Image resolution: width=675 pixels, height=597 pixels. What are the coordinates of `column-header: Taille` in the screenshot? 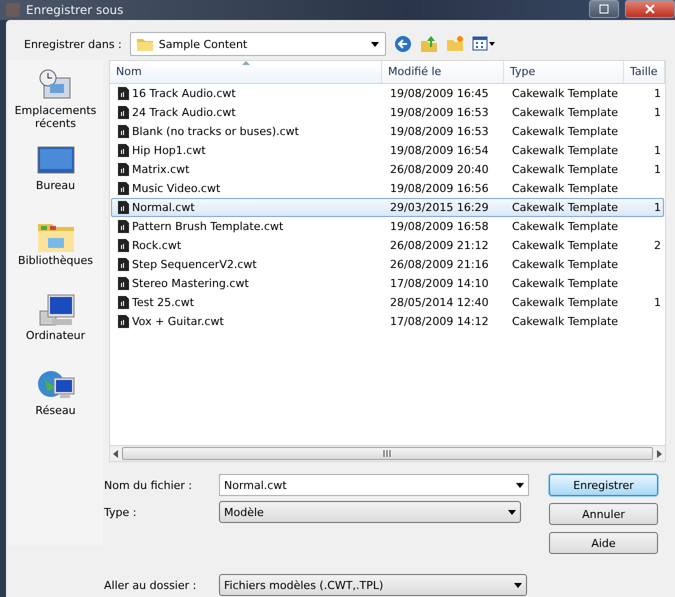 It's located at (644, 72).